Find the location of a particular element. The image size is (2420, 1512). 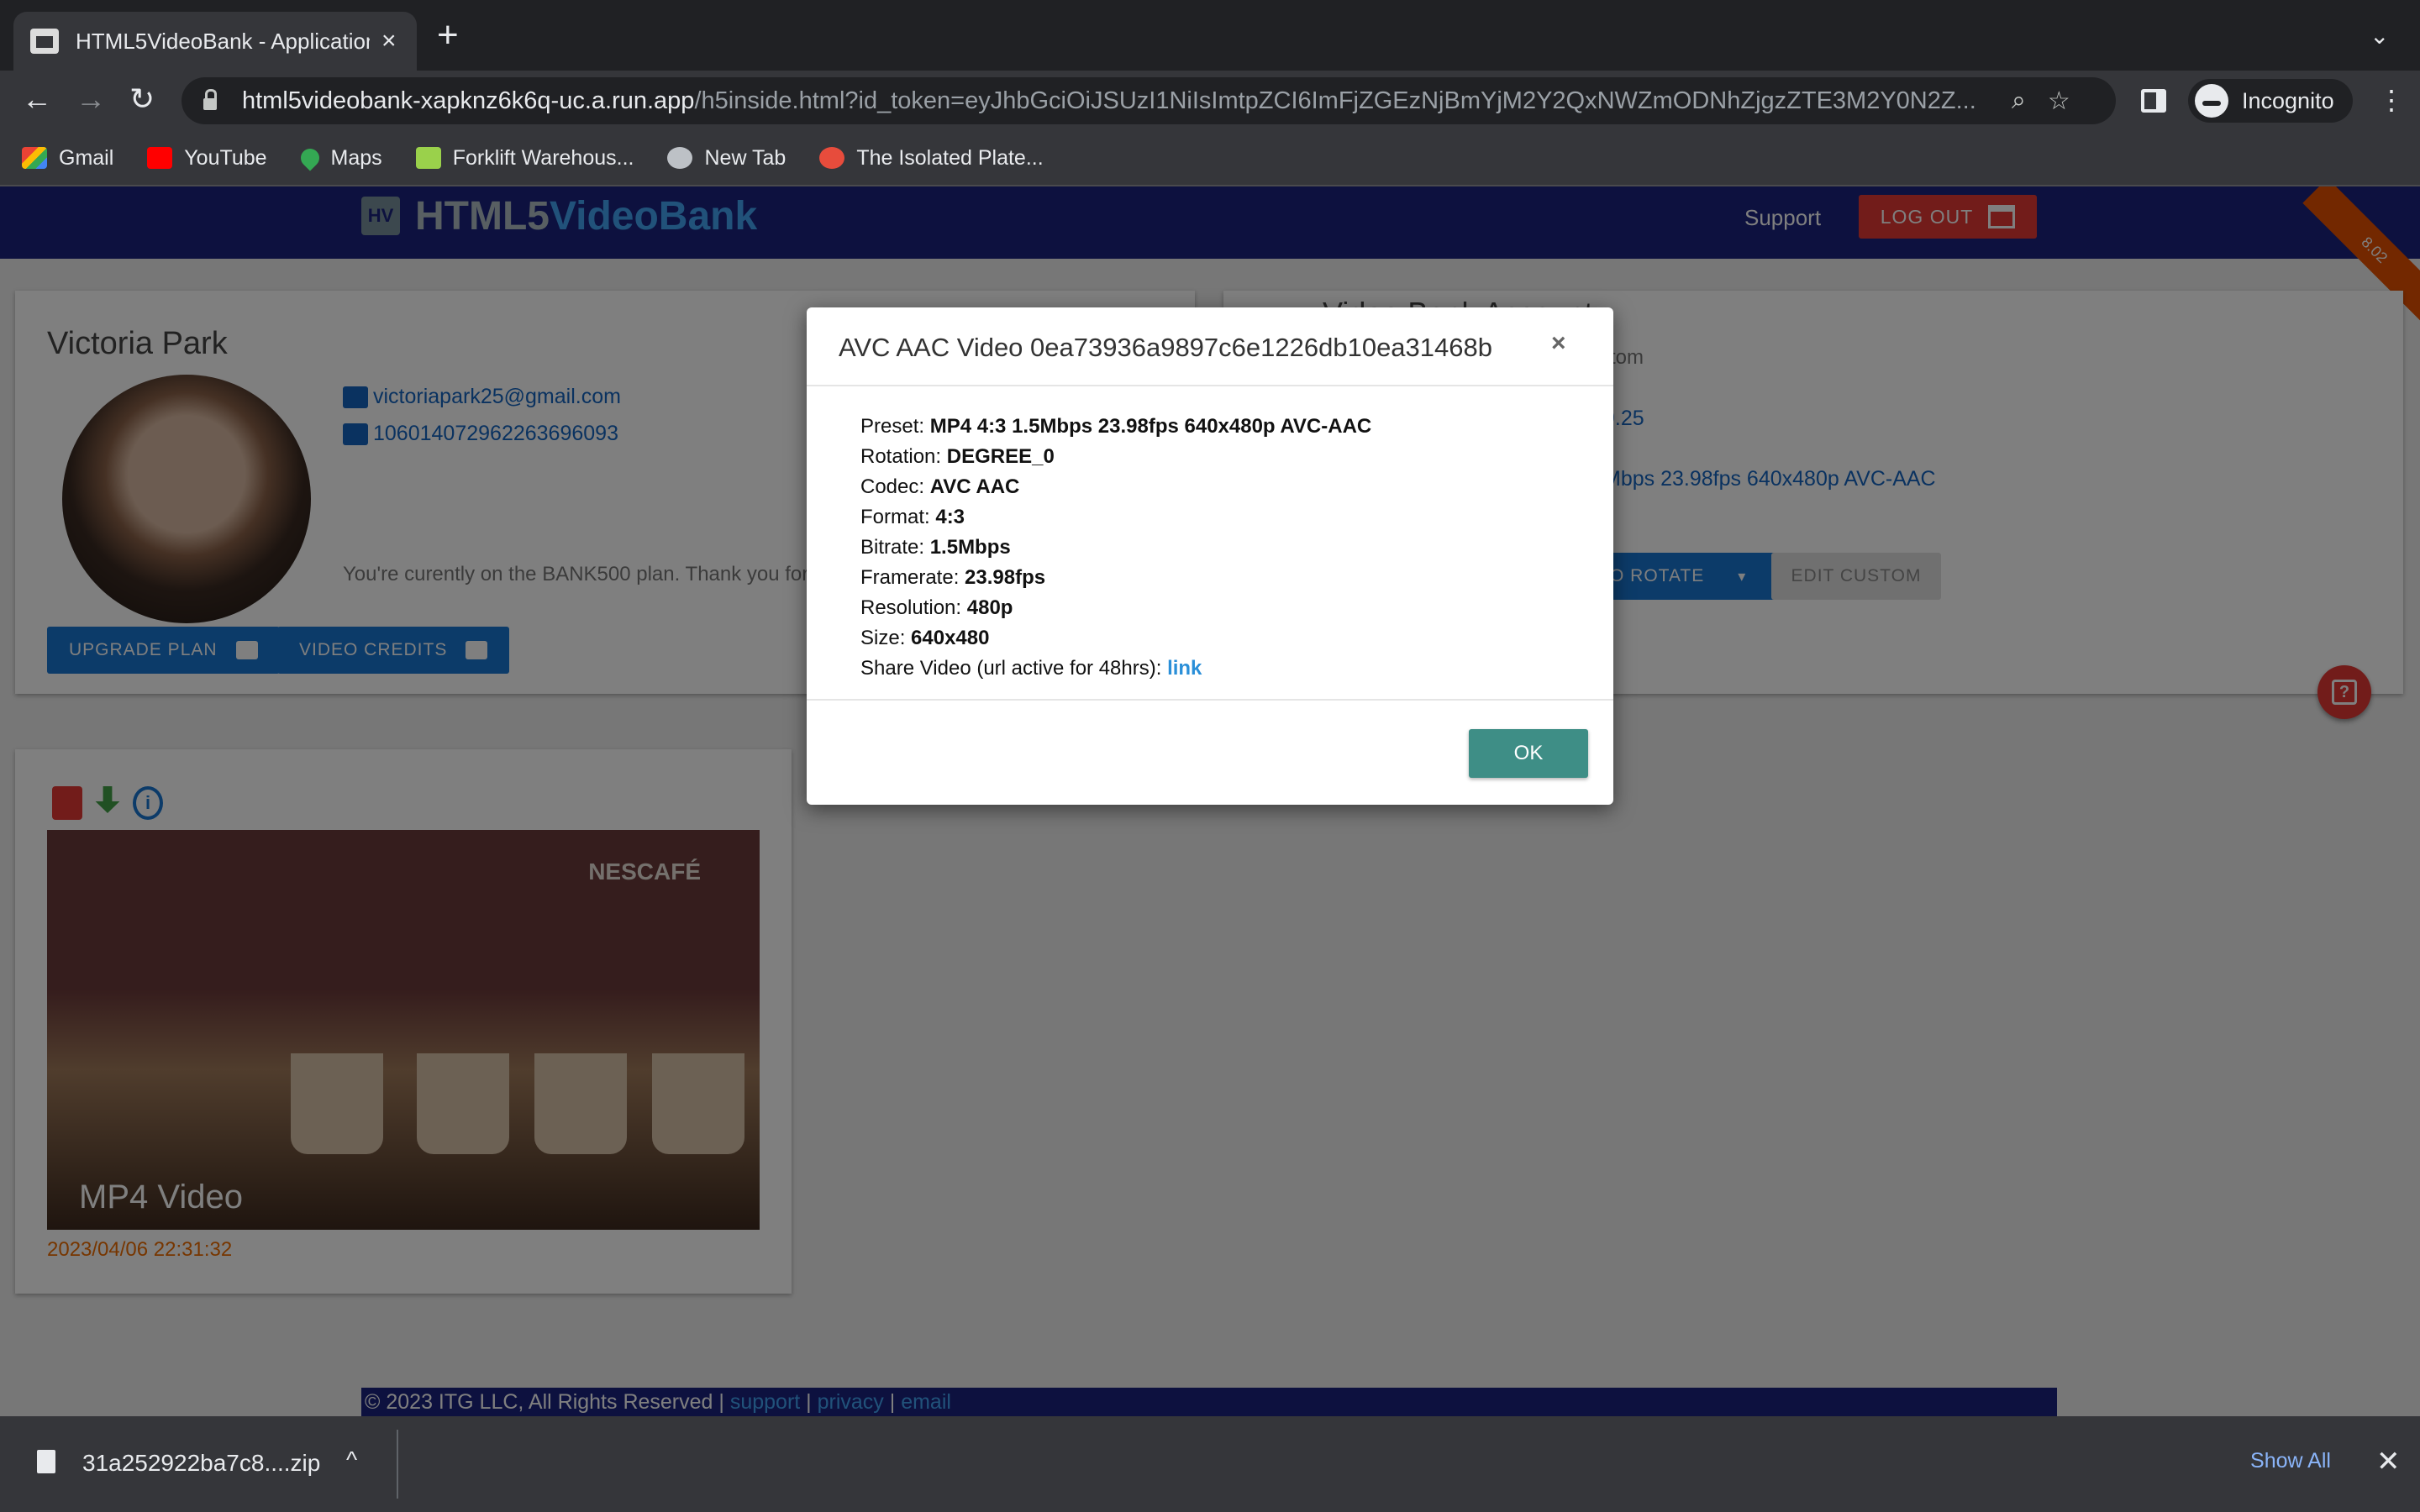

back-arrow-icon: ← is located at coordinates (37, 99).